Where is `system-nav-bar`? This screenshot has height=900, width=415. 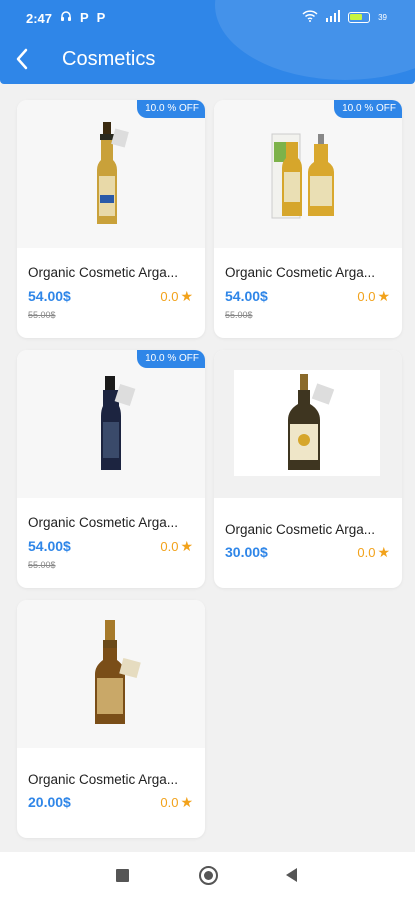
system-nav-bar is located at coordinates (207, 876).